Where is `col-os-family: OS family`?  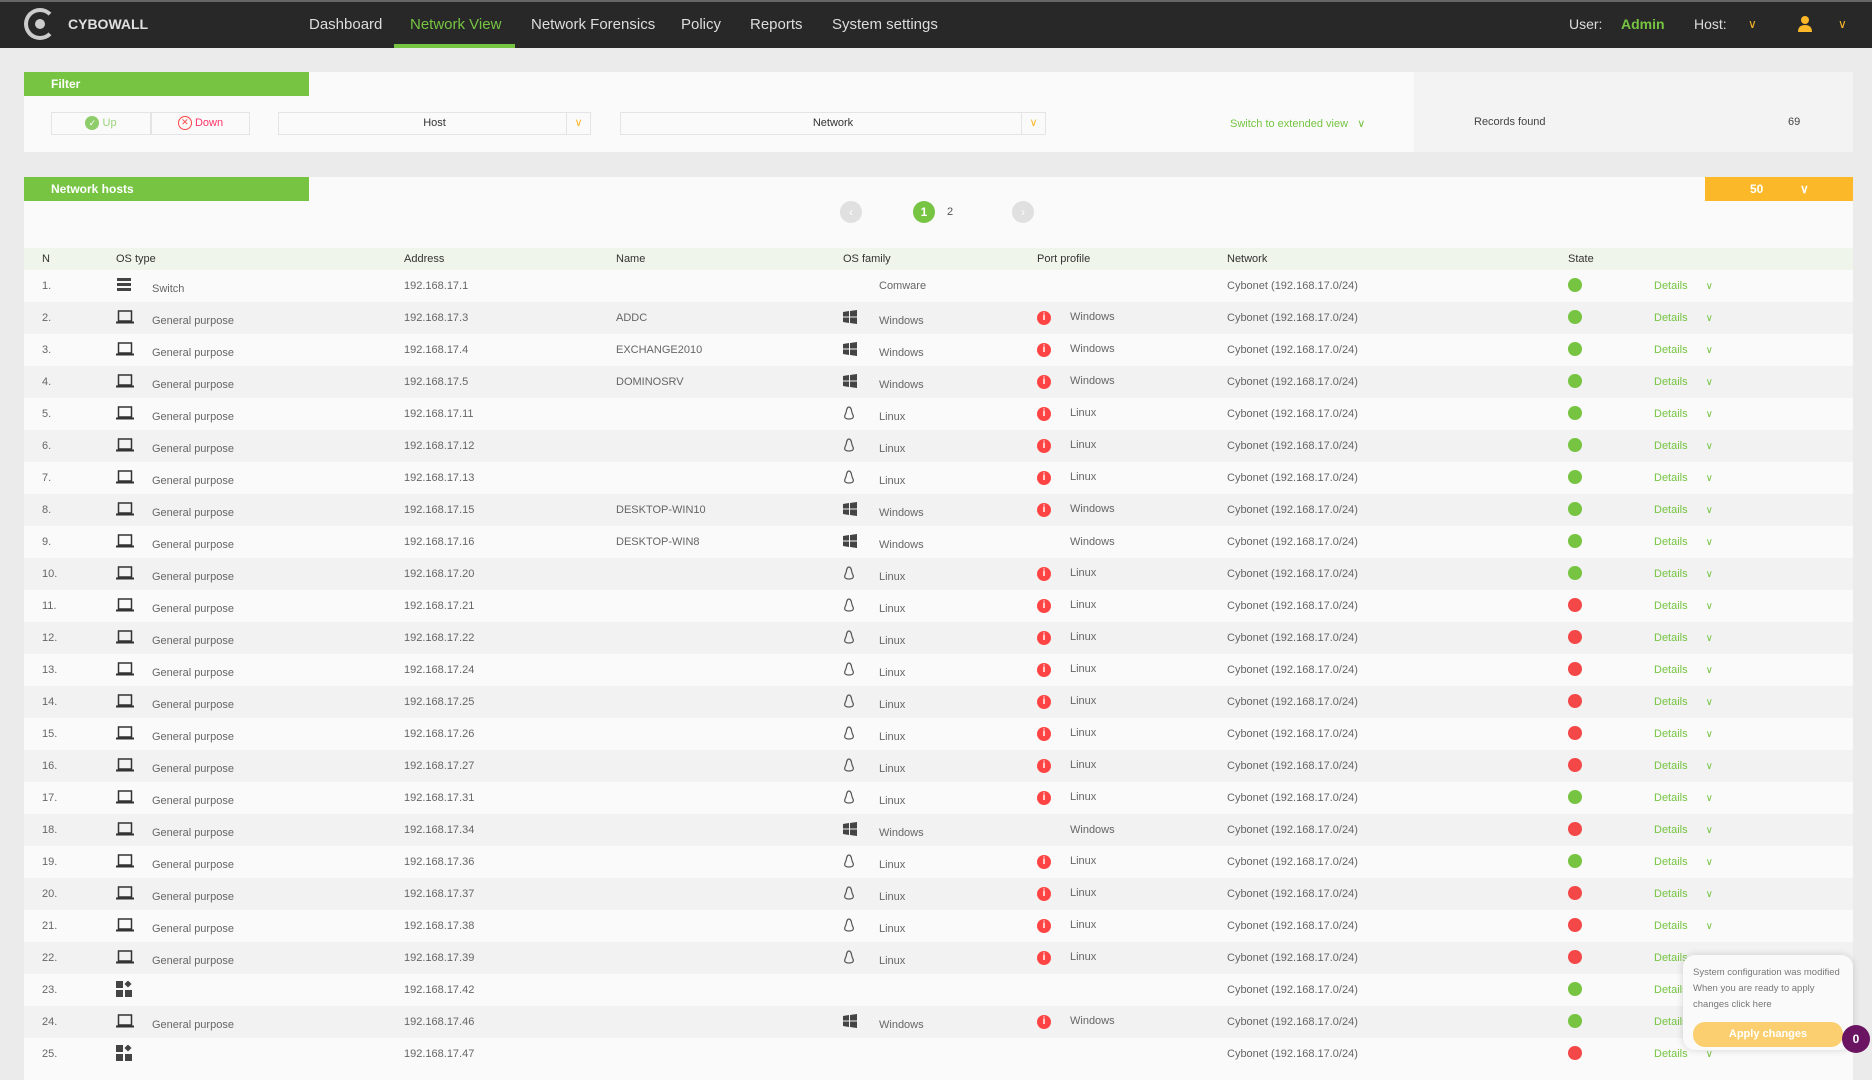
col-os-family: OS family is located at coordinates (940, 259).